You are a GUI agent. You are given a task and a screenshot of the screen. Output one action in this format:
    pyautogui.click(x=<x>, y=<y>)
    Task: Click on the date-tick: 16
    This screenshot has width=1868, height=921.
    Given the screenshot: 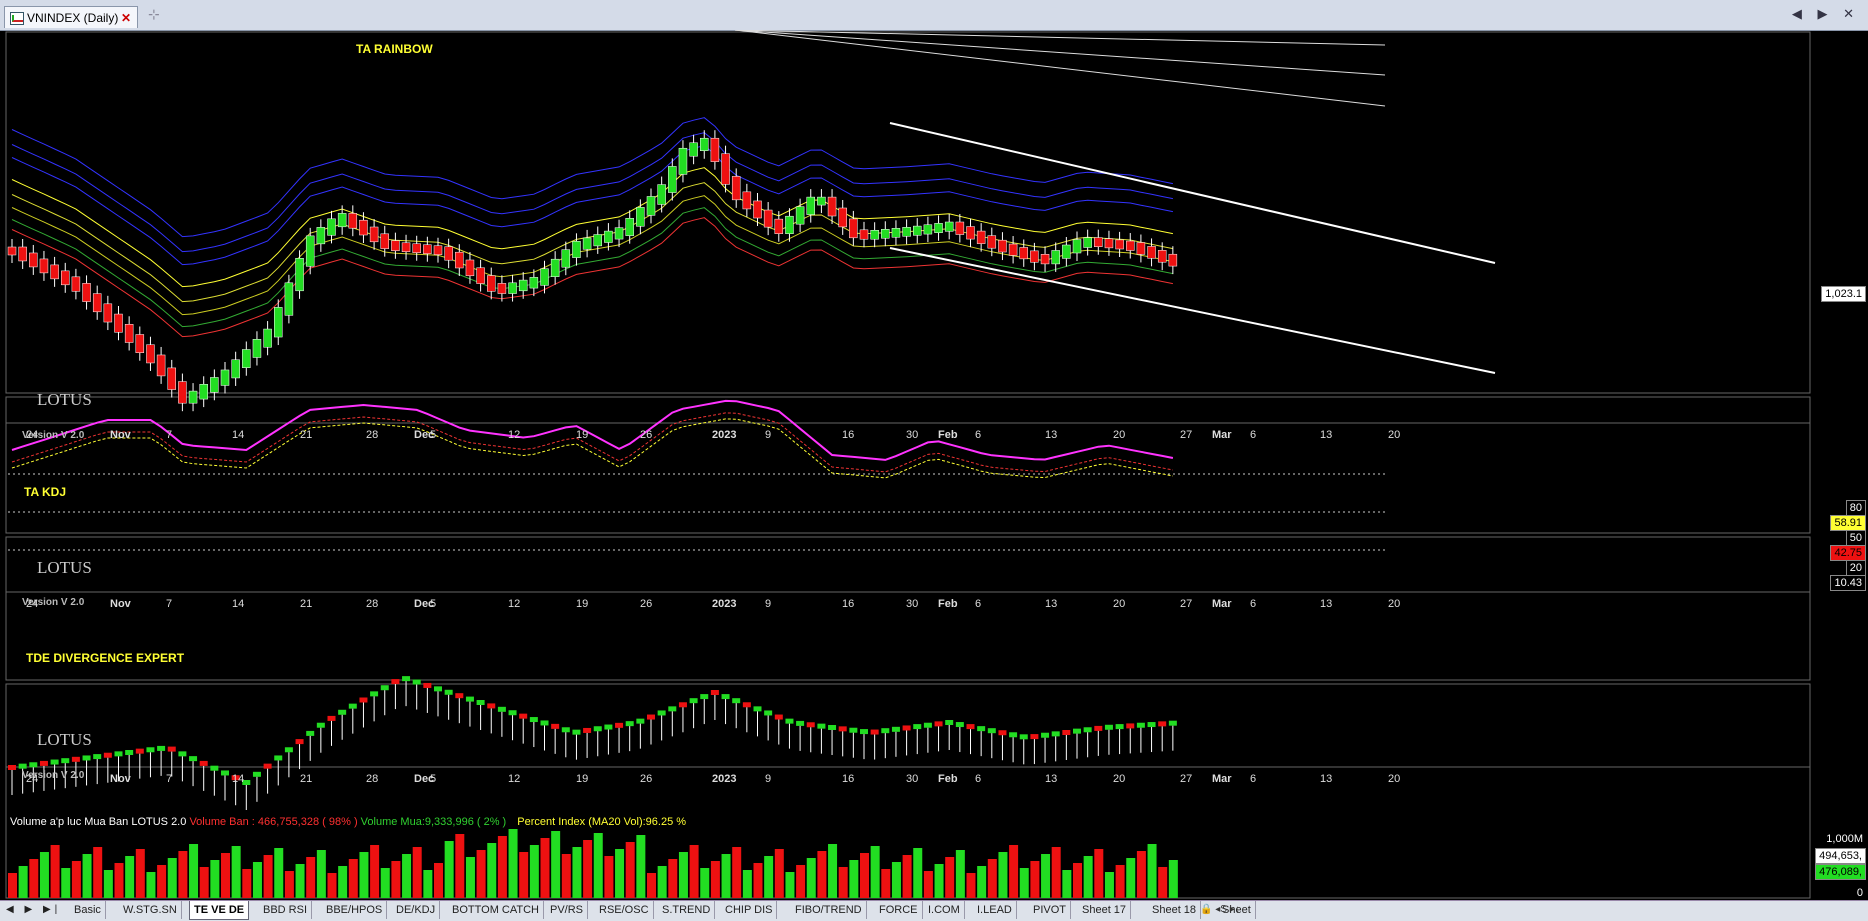 What is the action you would take?
    pyautogui.click(x=848, y=435)
    